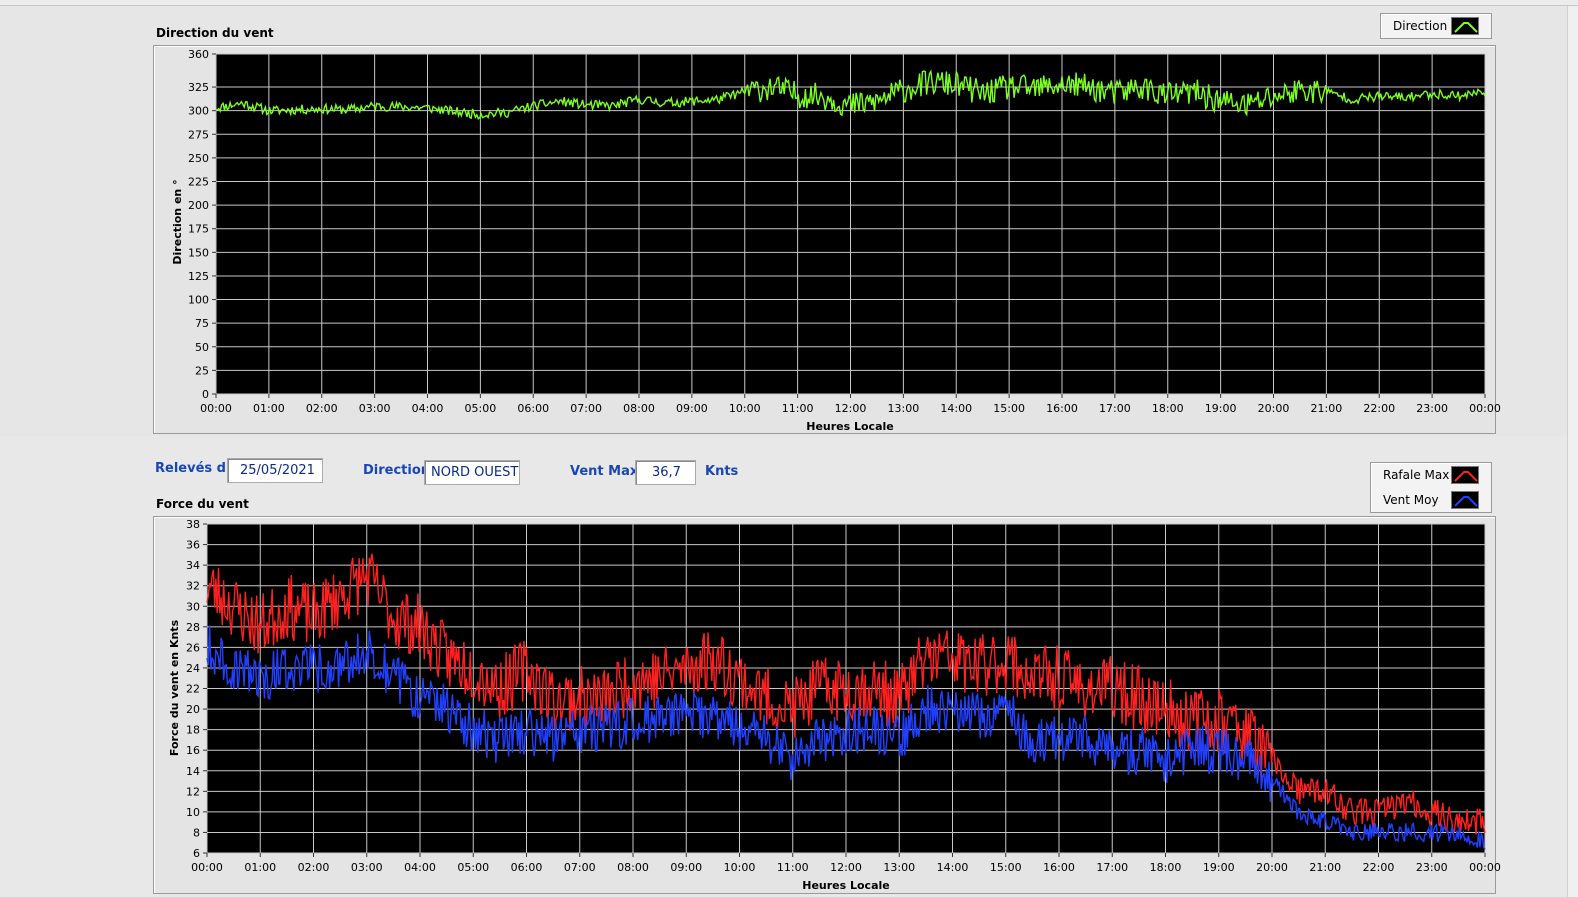 The height and width of the screenshot is (897, 1578). Describe the element at coordinates (1465, 475) in the screenshot. I see `legend-swatch-rafale-max-icon` at that location.